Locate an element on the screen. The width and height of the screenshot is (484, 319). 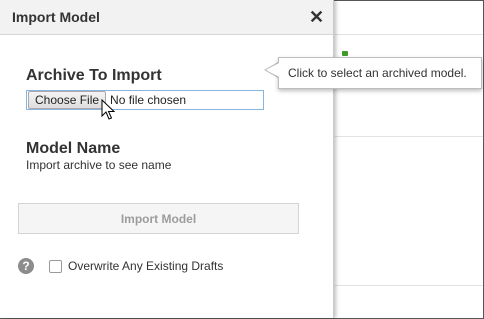
tooltip-text: Click to select an archived model. is located at coordinates (377, 73).